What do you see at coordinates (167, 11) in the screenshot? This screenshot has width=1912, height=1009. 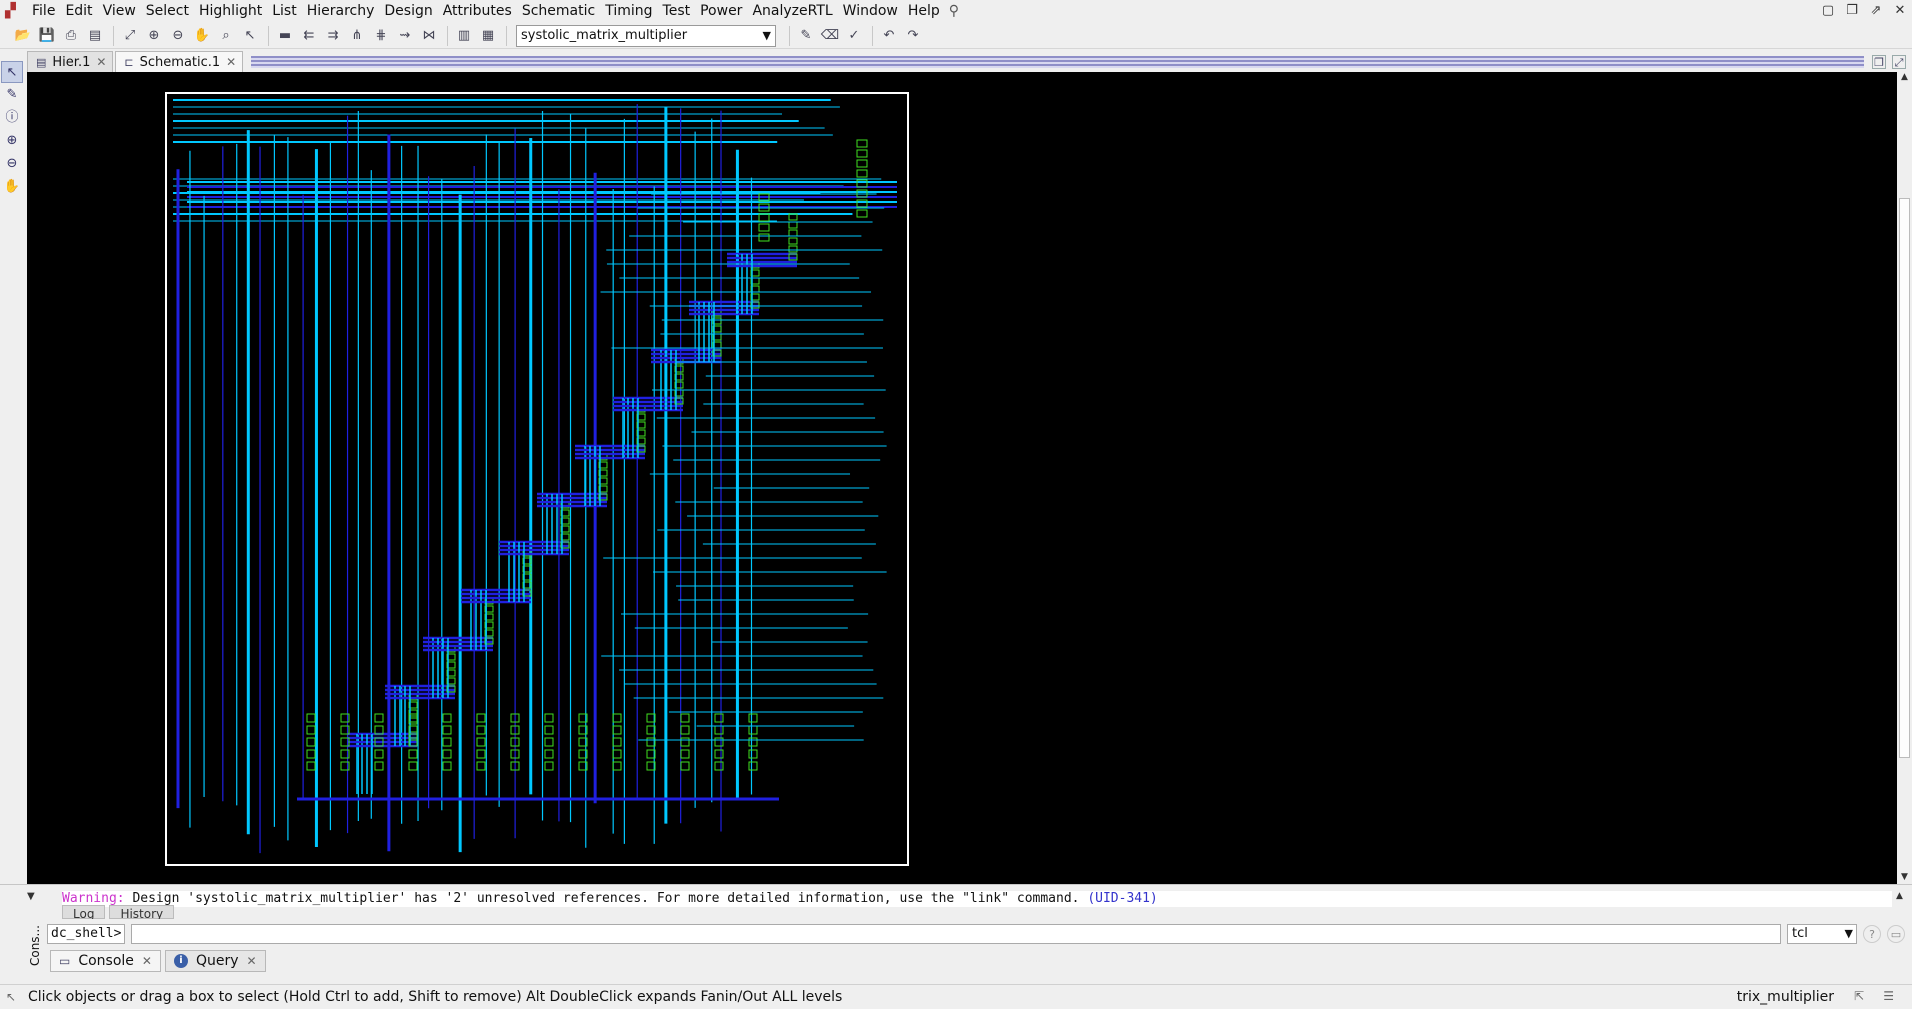 I see `menu-select: Select` at bounding box center [167, 11].